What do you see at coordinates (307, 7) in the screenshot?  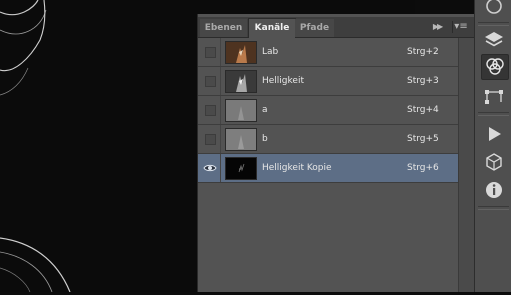 I see `canvas-top-strip` at bounding box center [307, 7].